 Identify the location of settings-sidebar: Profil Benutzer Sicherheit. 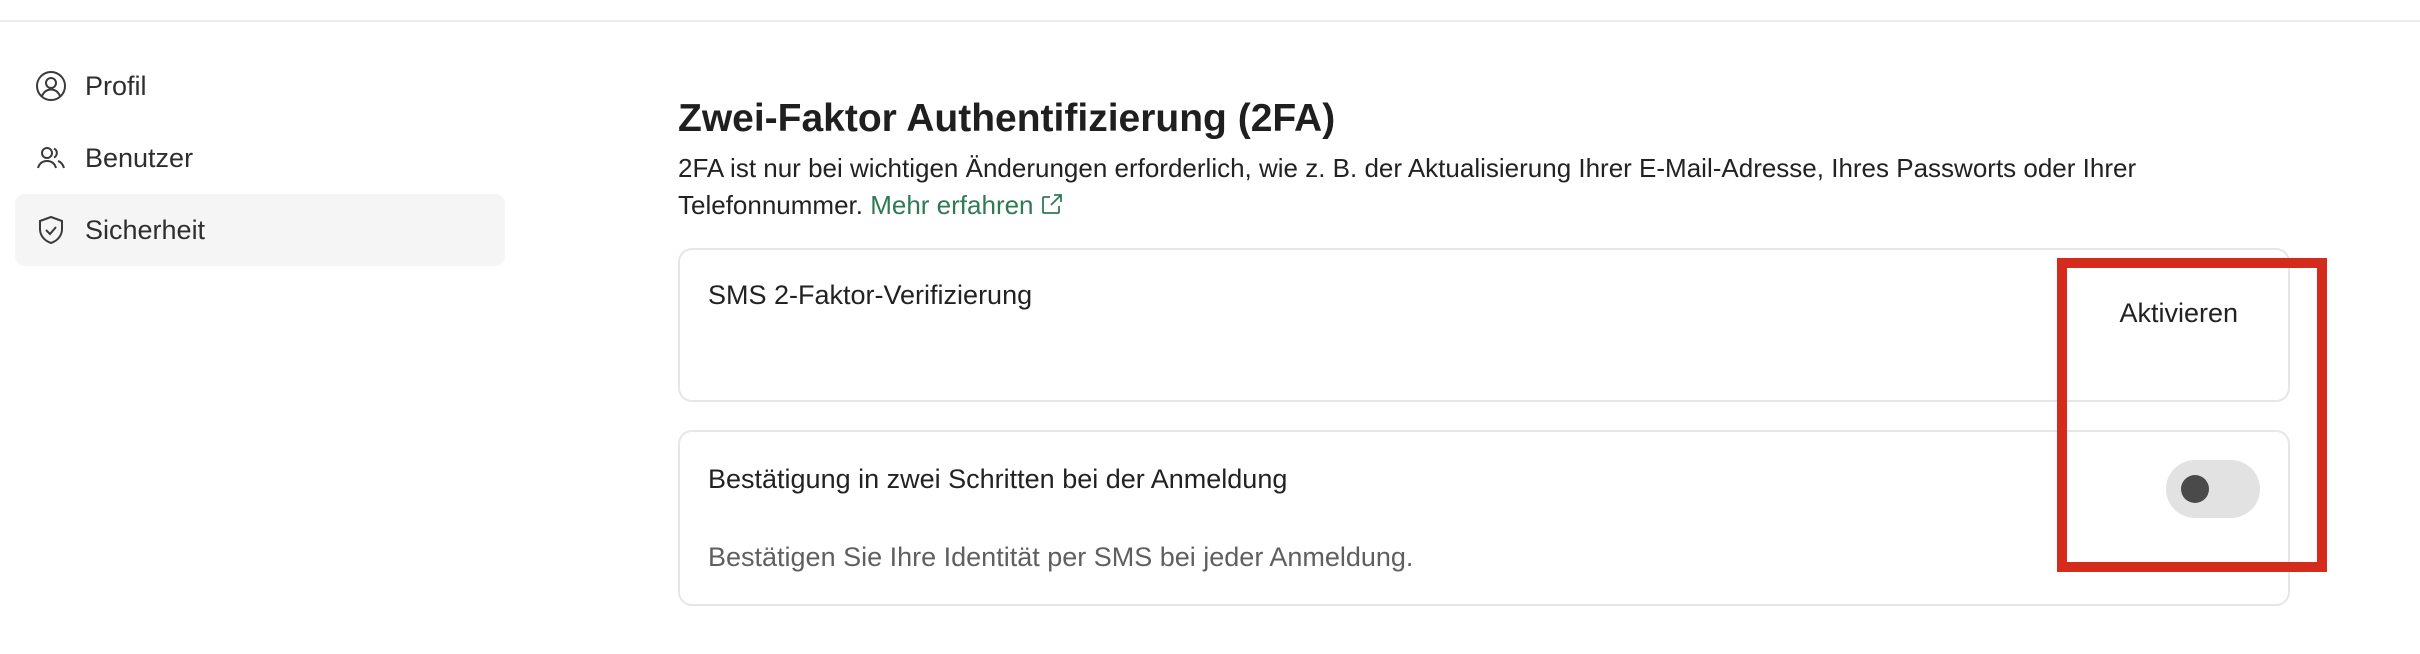
(260, 158).